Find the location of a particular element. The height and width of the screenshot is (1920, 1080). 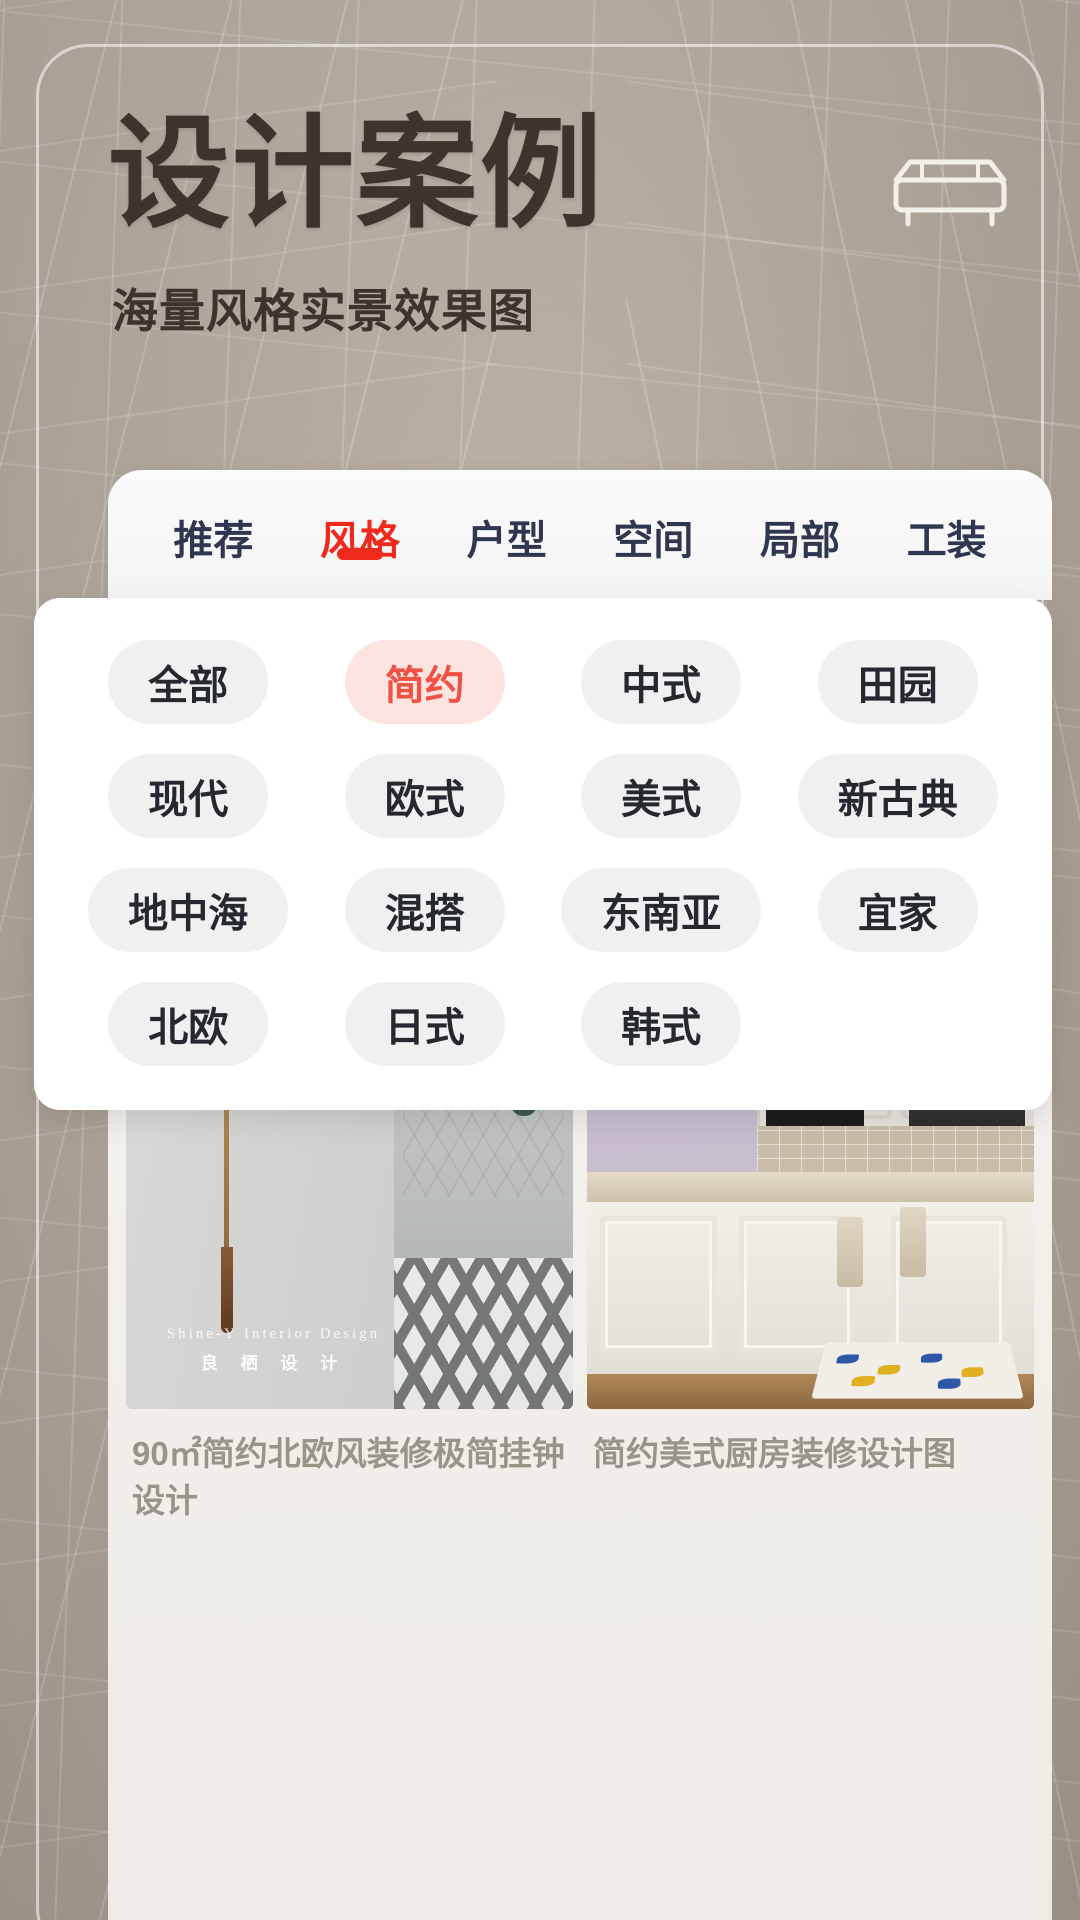

tab-3: 空间 is located at coordinates (653, 535).